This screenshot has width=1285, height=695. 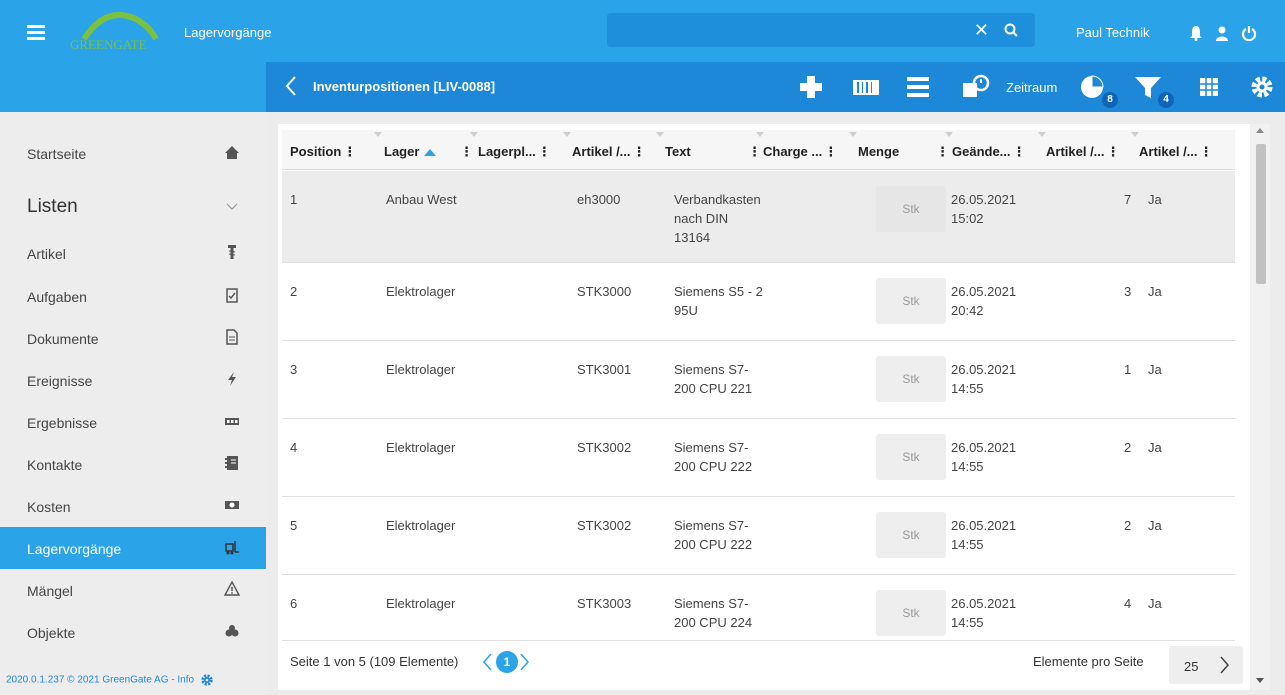 What do you see at coordinates (1176, 152) in the screenshot?
I see `column-header-artikel-3: Artikel /... ⋮` at bounding box center [1176, 152].